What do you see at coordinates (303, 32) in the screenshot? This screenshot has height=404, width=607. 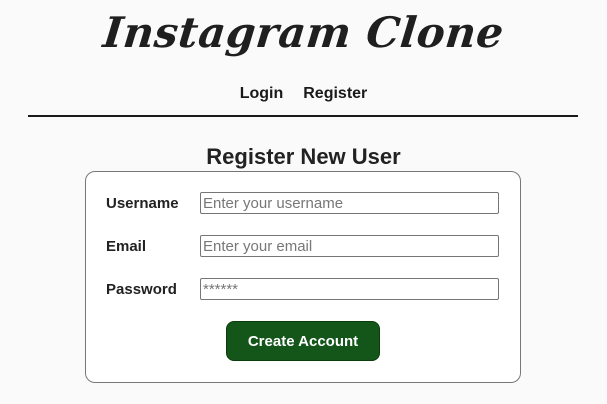 I see `brand-title: Instagram Clone` at bounding box center [303, 32].